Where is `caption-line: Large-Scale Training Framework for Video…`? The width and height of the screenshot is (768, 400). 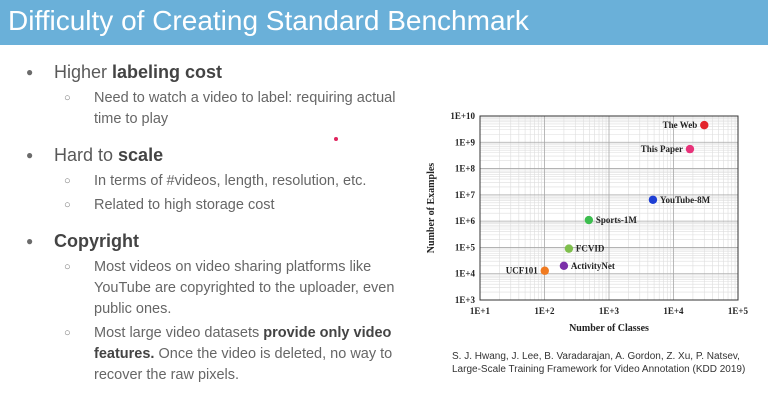
caption-line: Large-Scale Training Framework for Video… is located at coordinates (599, 369).